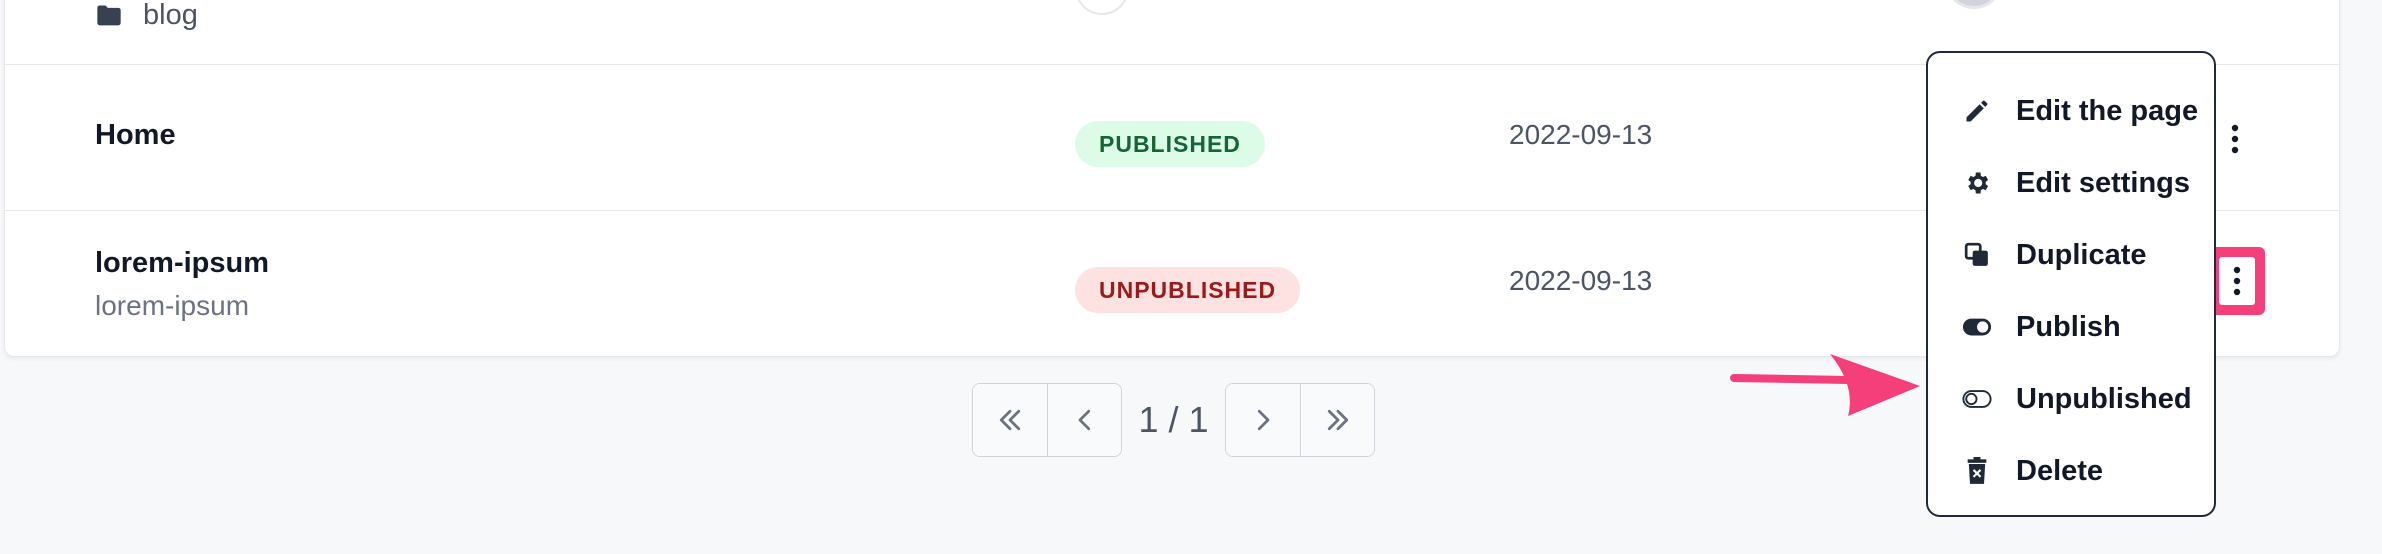  I want to click on menu-item-delete: Delete, so click(2071, 471).